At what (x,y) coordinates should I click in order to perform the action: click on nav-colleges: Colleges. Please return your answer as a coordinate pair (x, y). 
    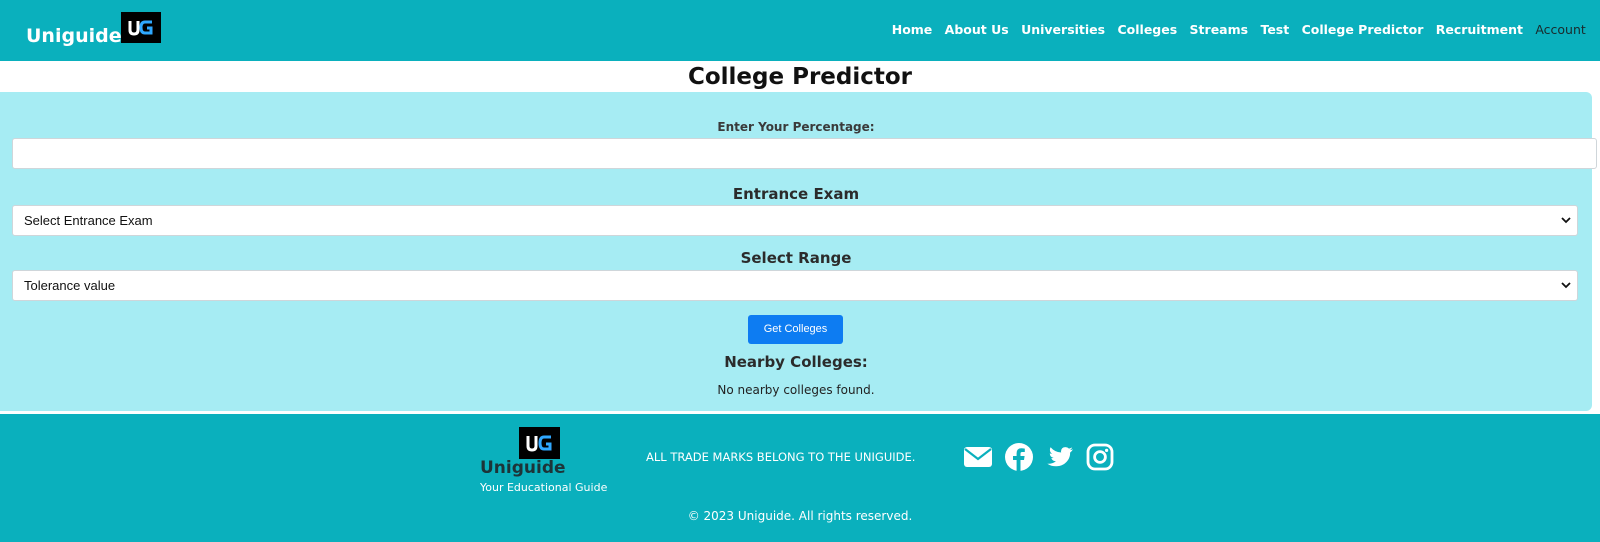
    Looking at the image, I should click on (1147, 29).